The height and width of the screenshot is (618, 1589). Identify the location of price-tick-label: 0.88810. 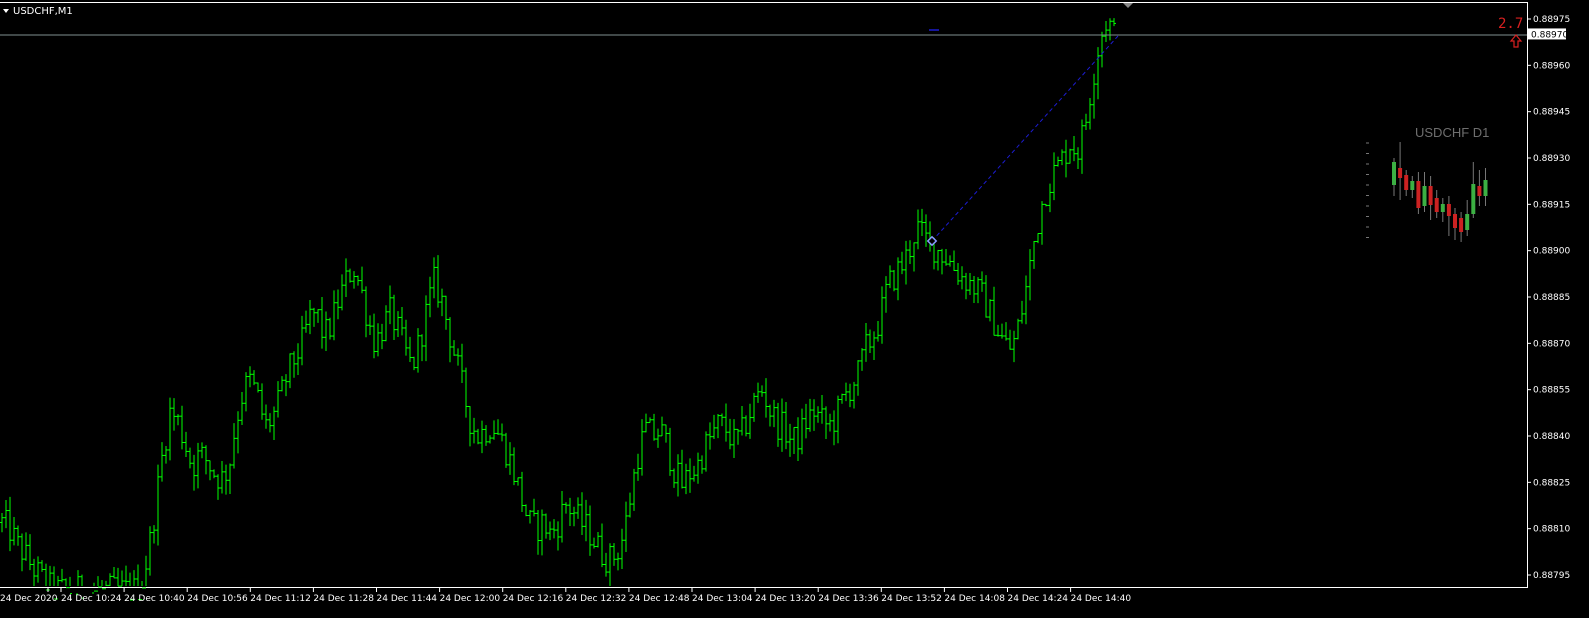
(1551, 530).